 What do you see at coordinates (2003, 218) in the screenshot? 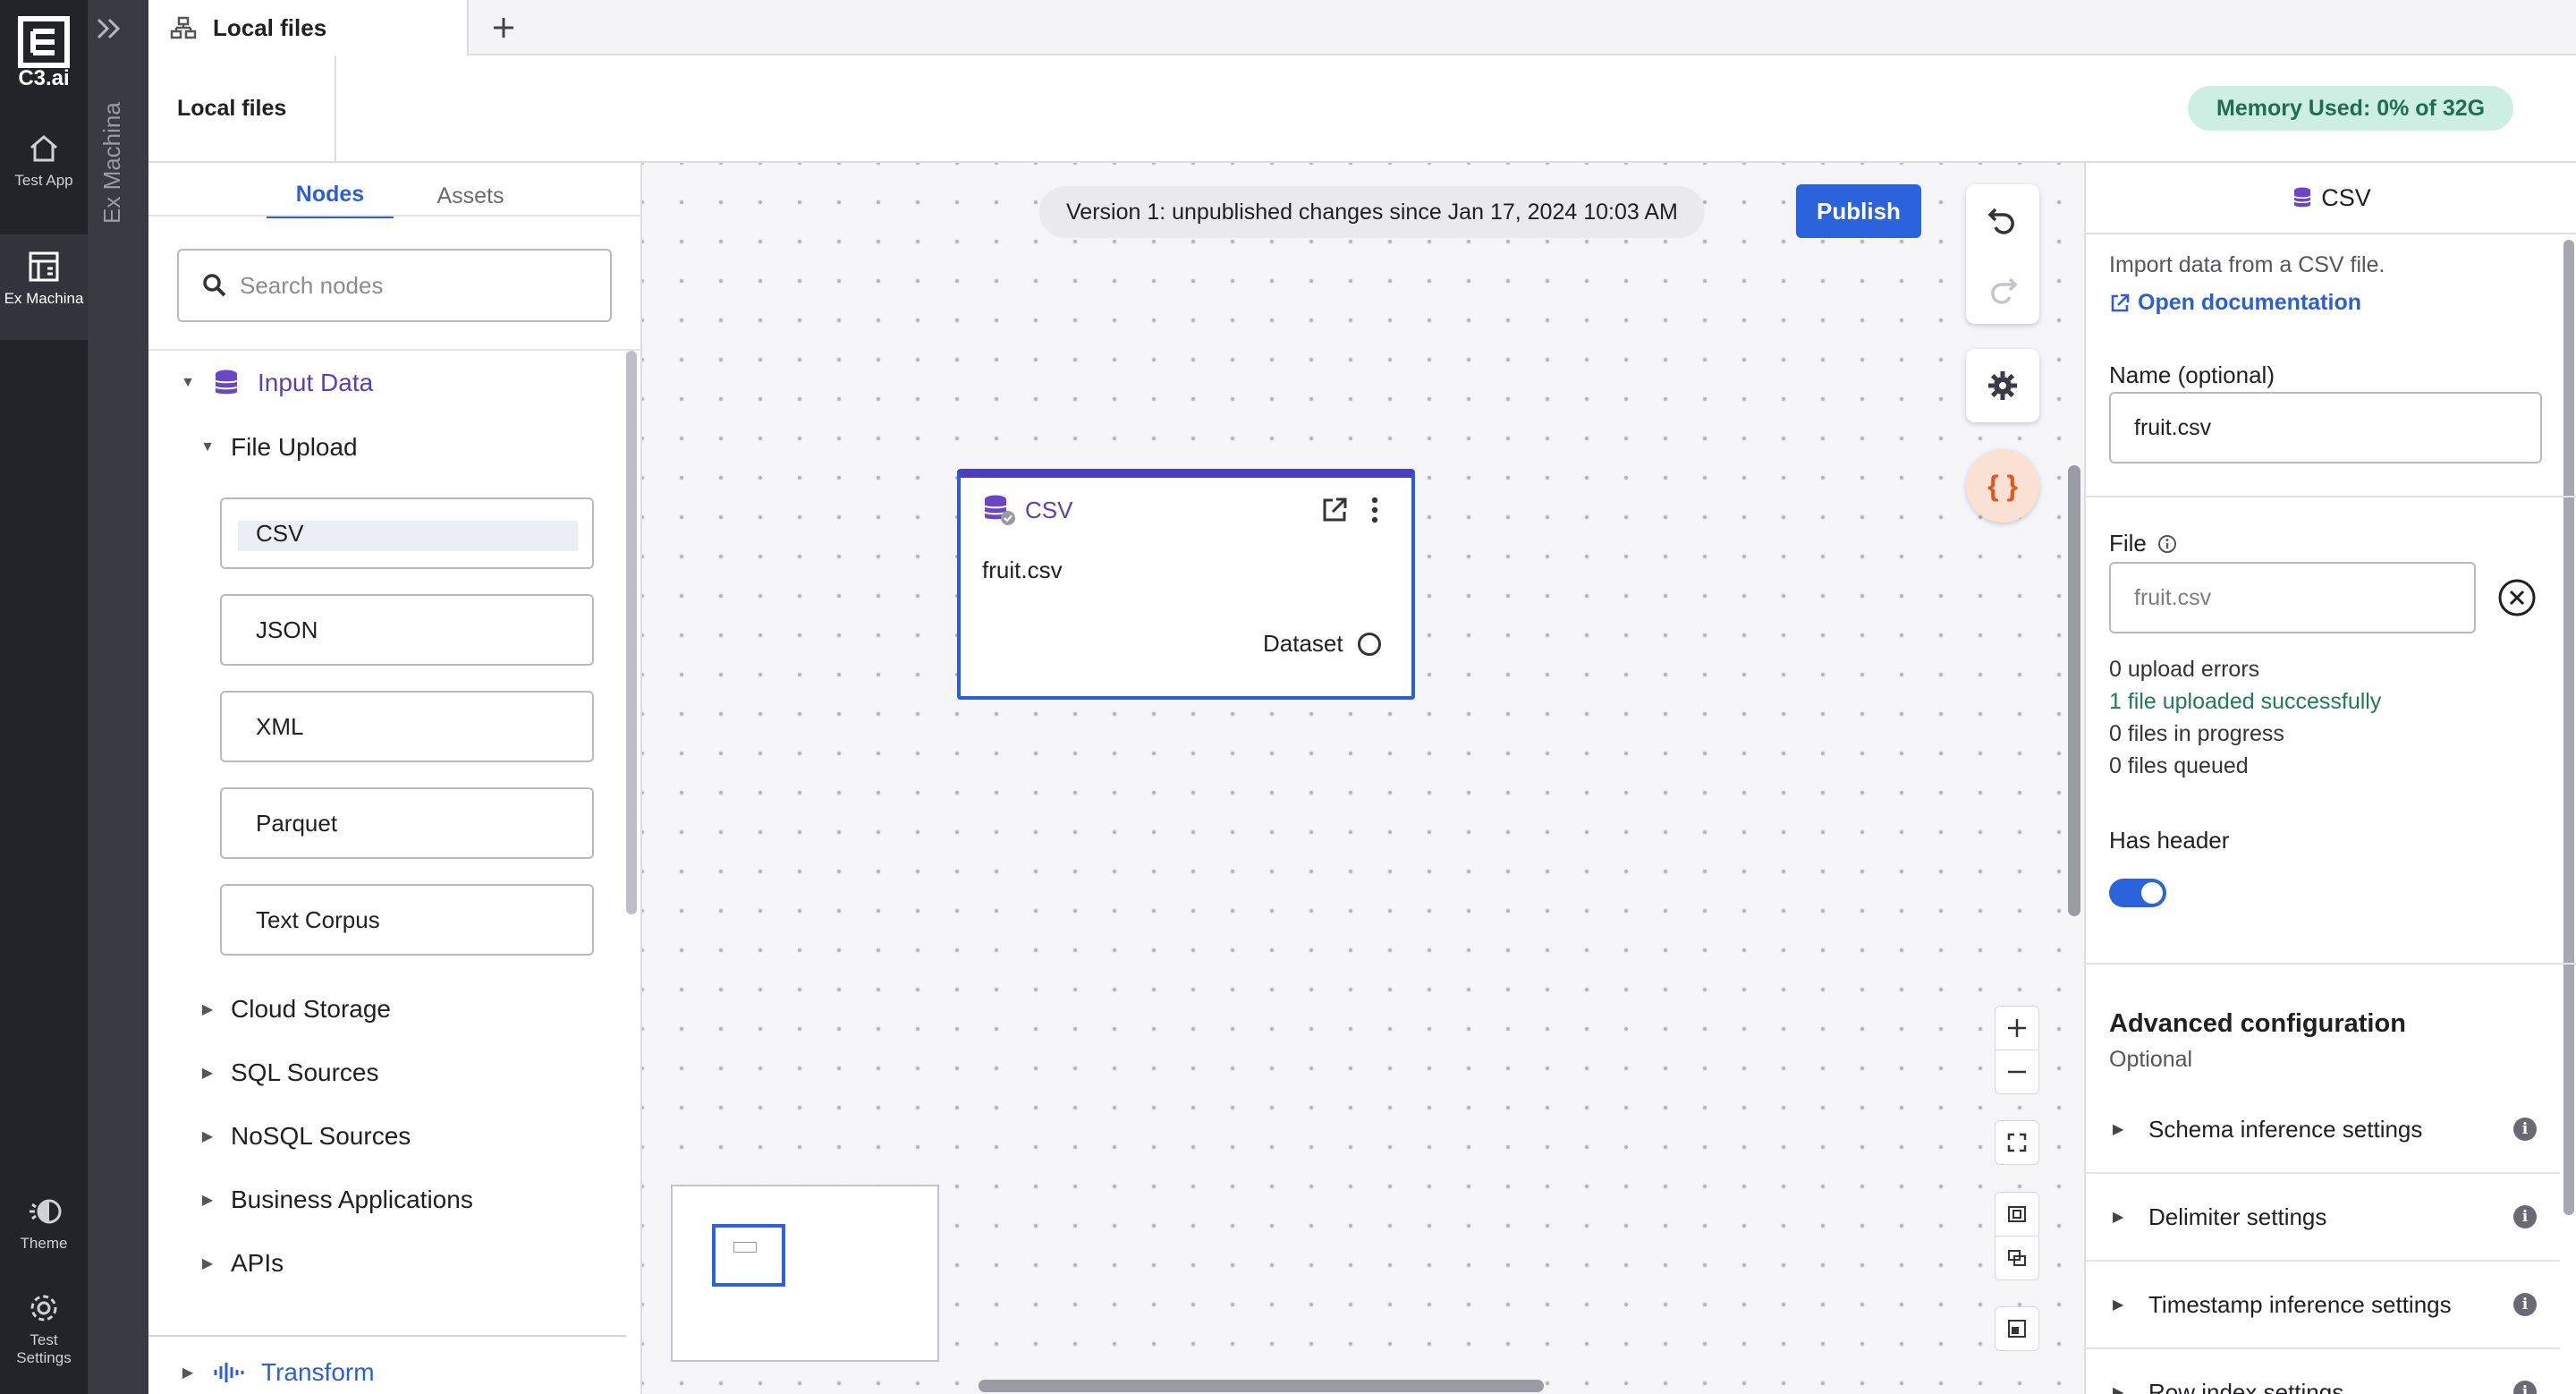
I see `undo-icon` at bounding box center [2003, 218].